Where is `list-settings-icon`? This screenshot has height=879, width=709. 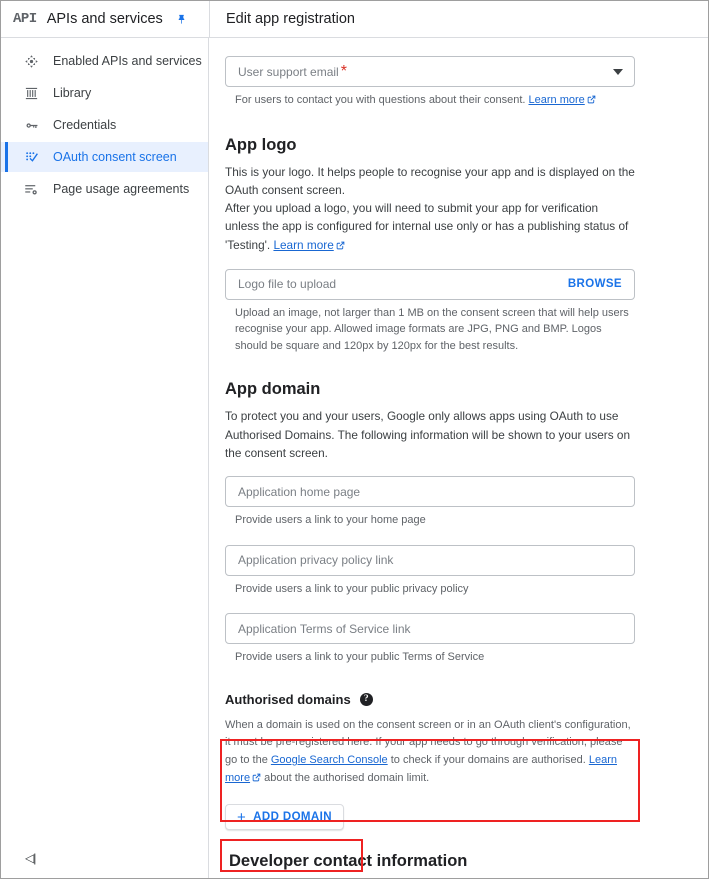 list-settings-icon is located at coordinates (31, 189).